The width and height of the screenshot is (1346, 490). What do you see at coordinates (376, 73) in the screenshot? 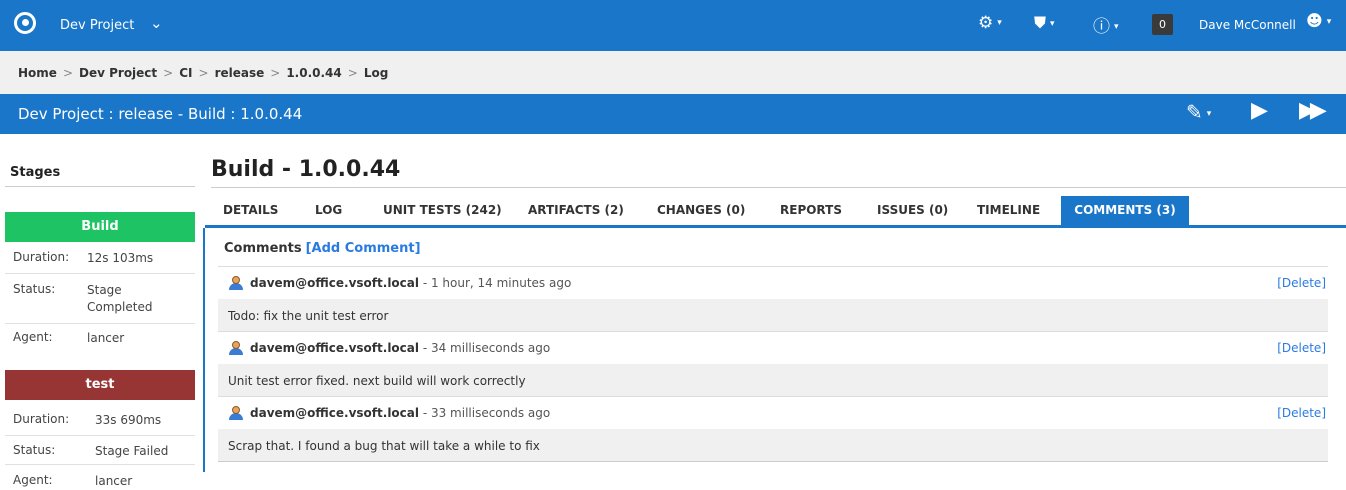
I see `breadcrumb-log: Log` at bounding box center [376, 73].